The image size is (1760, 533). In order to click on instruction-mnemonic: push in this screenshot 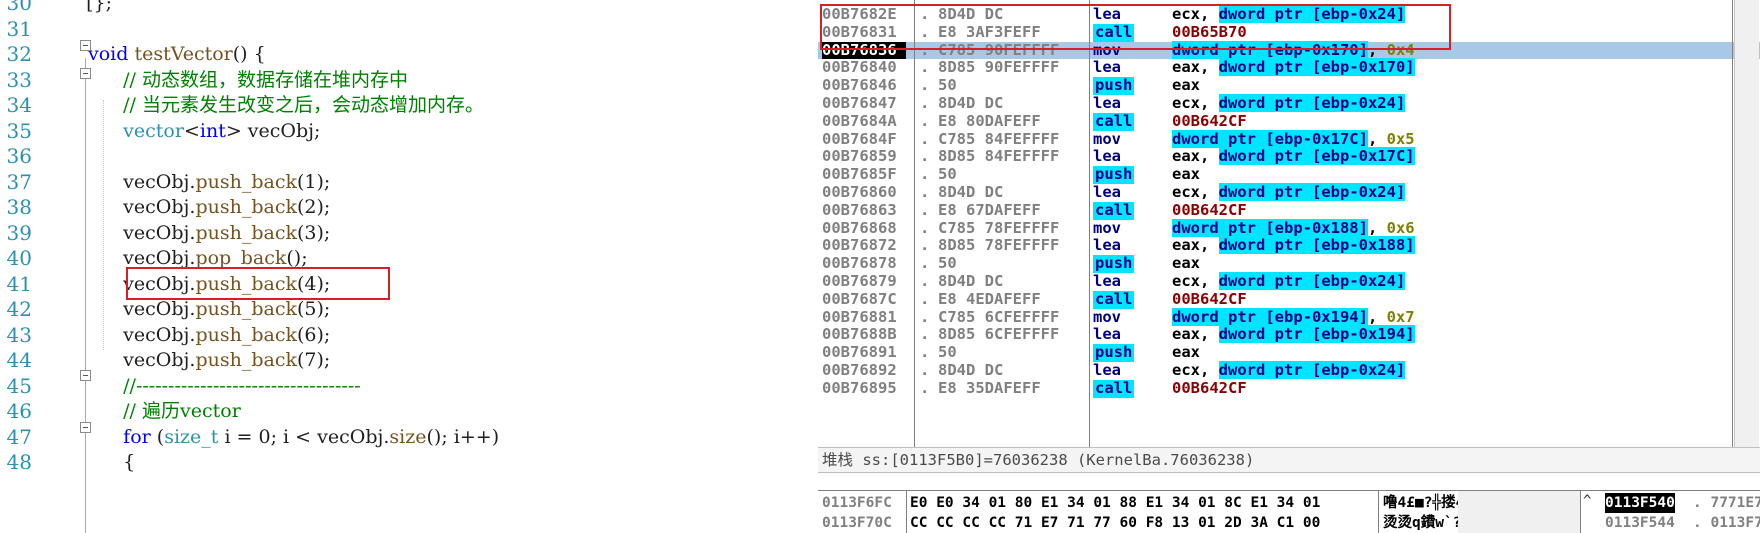, I will do `click(1114, 85)`.